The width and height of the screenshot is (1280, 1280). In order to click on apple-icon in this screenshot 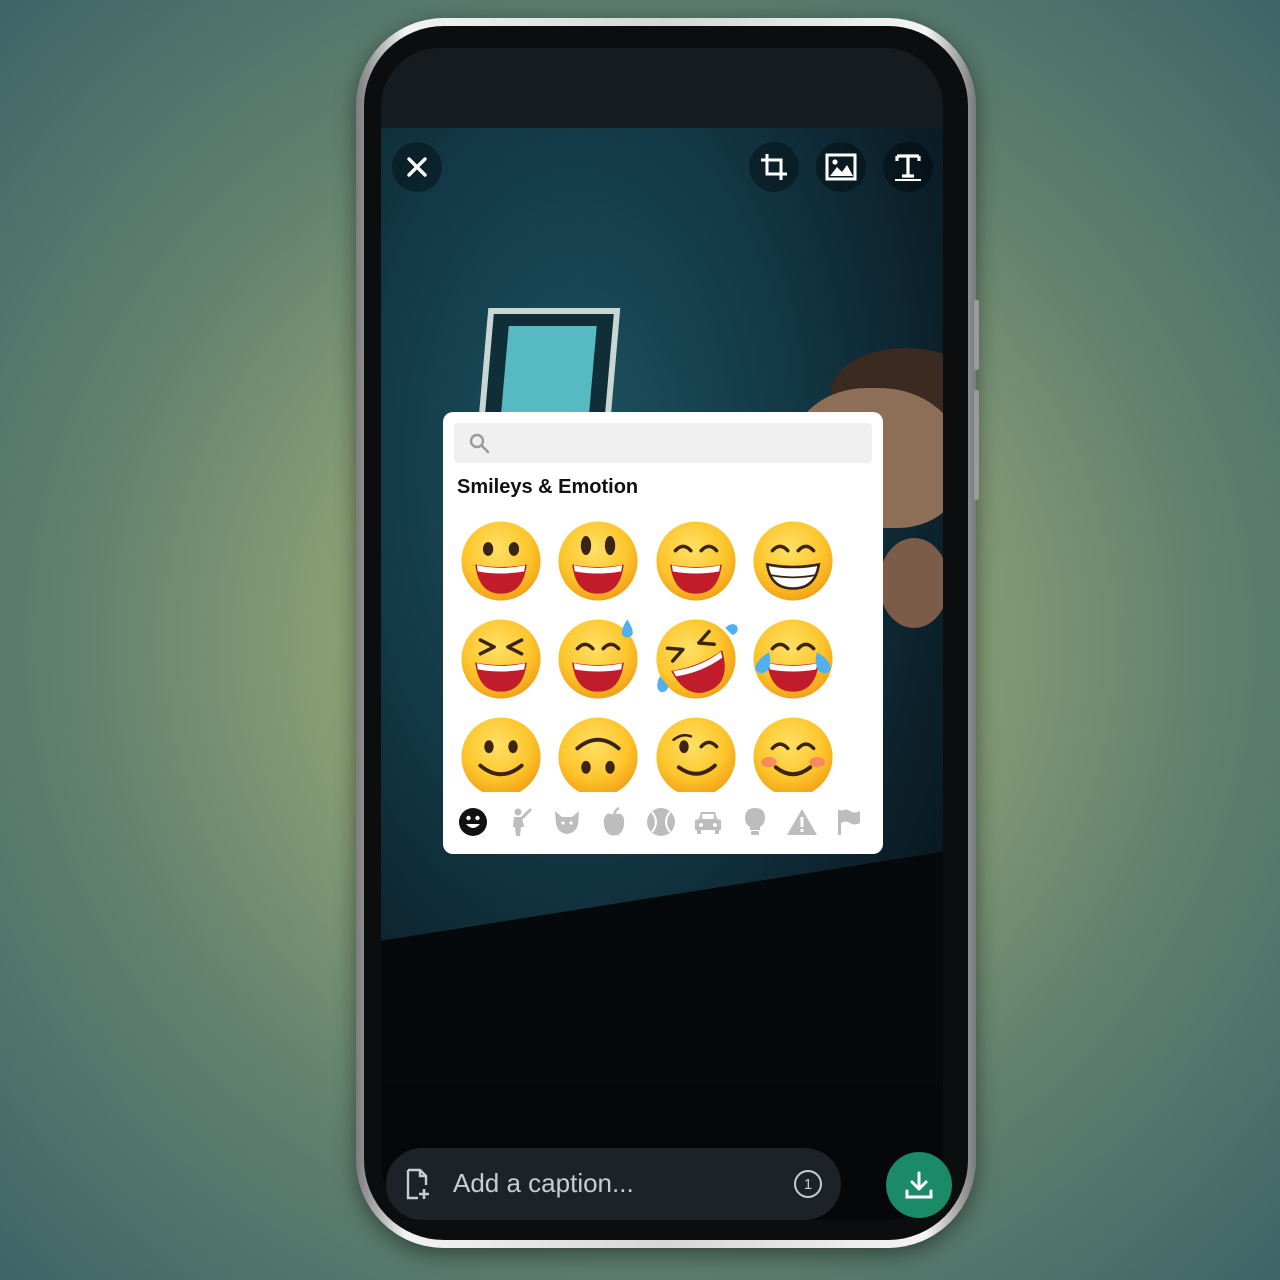, I will do `click(614, 821)`.